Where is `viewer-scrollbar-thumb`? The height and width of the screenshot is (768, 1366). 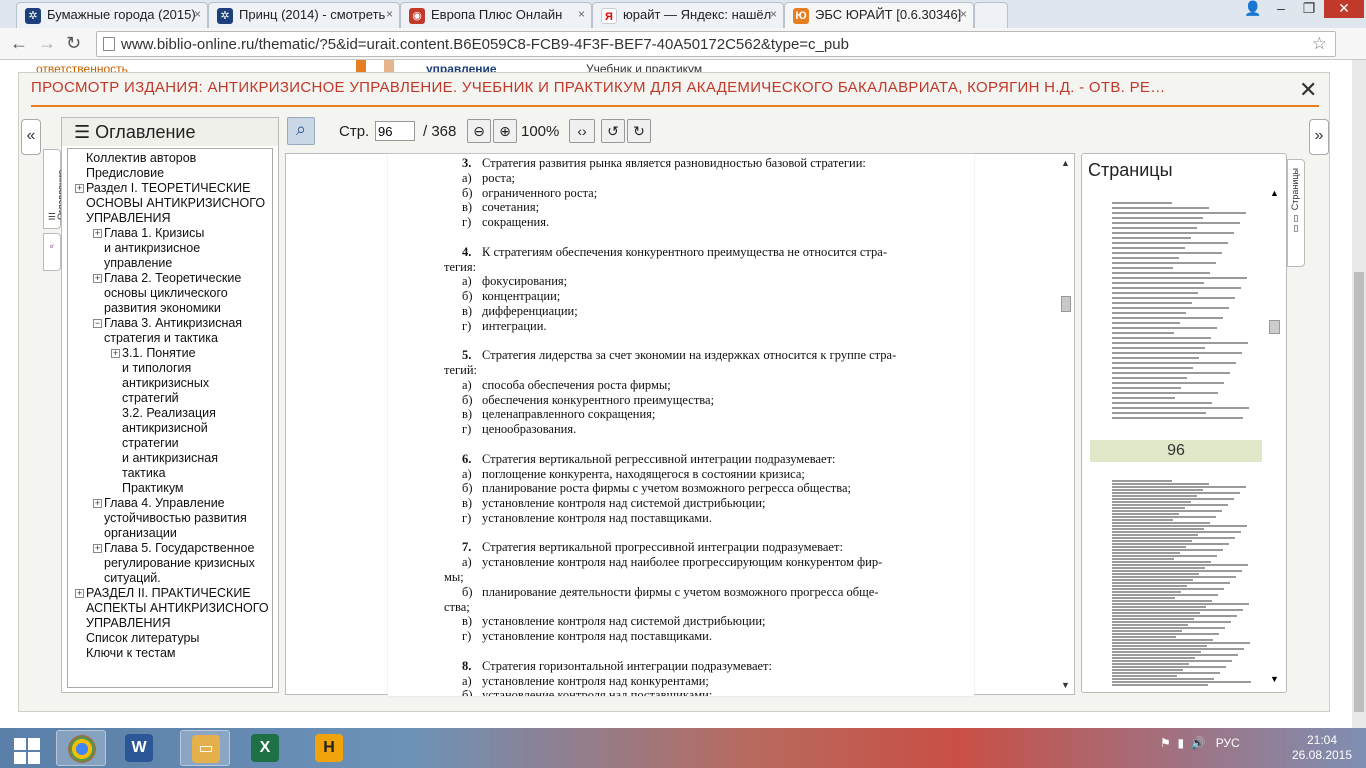 viewer-scrollbar-thumb is located at coordinates (1066, 304).